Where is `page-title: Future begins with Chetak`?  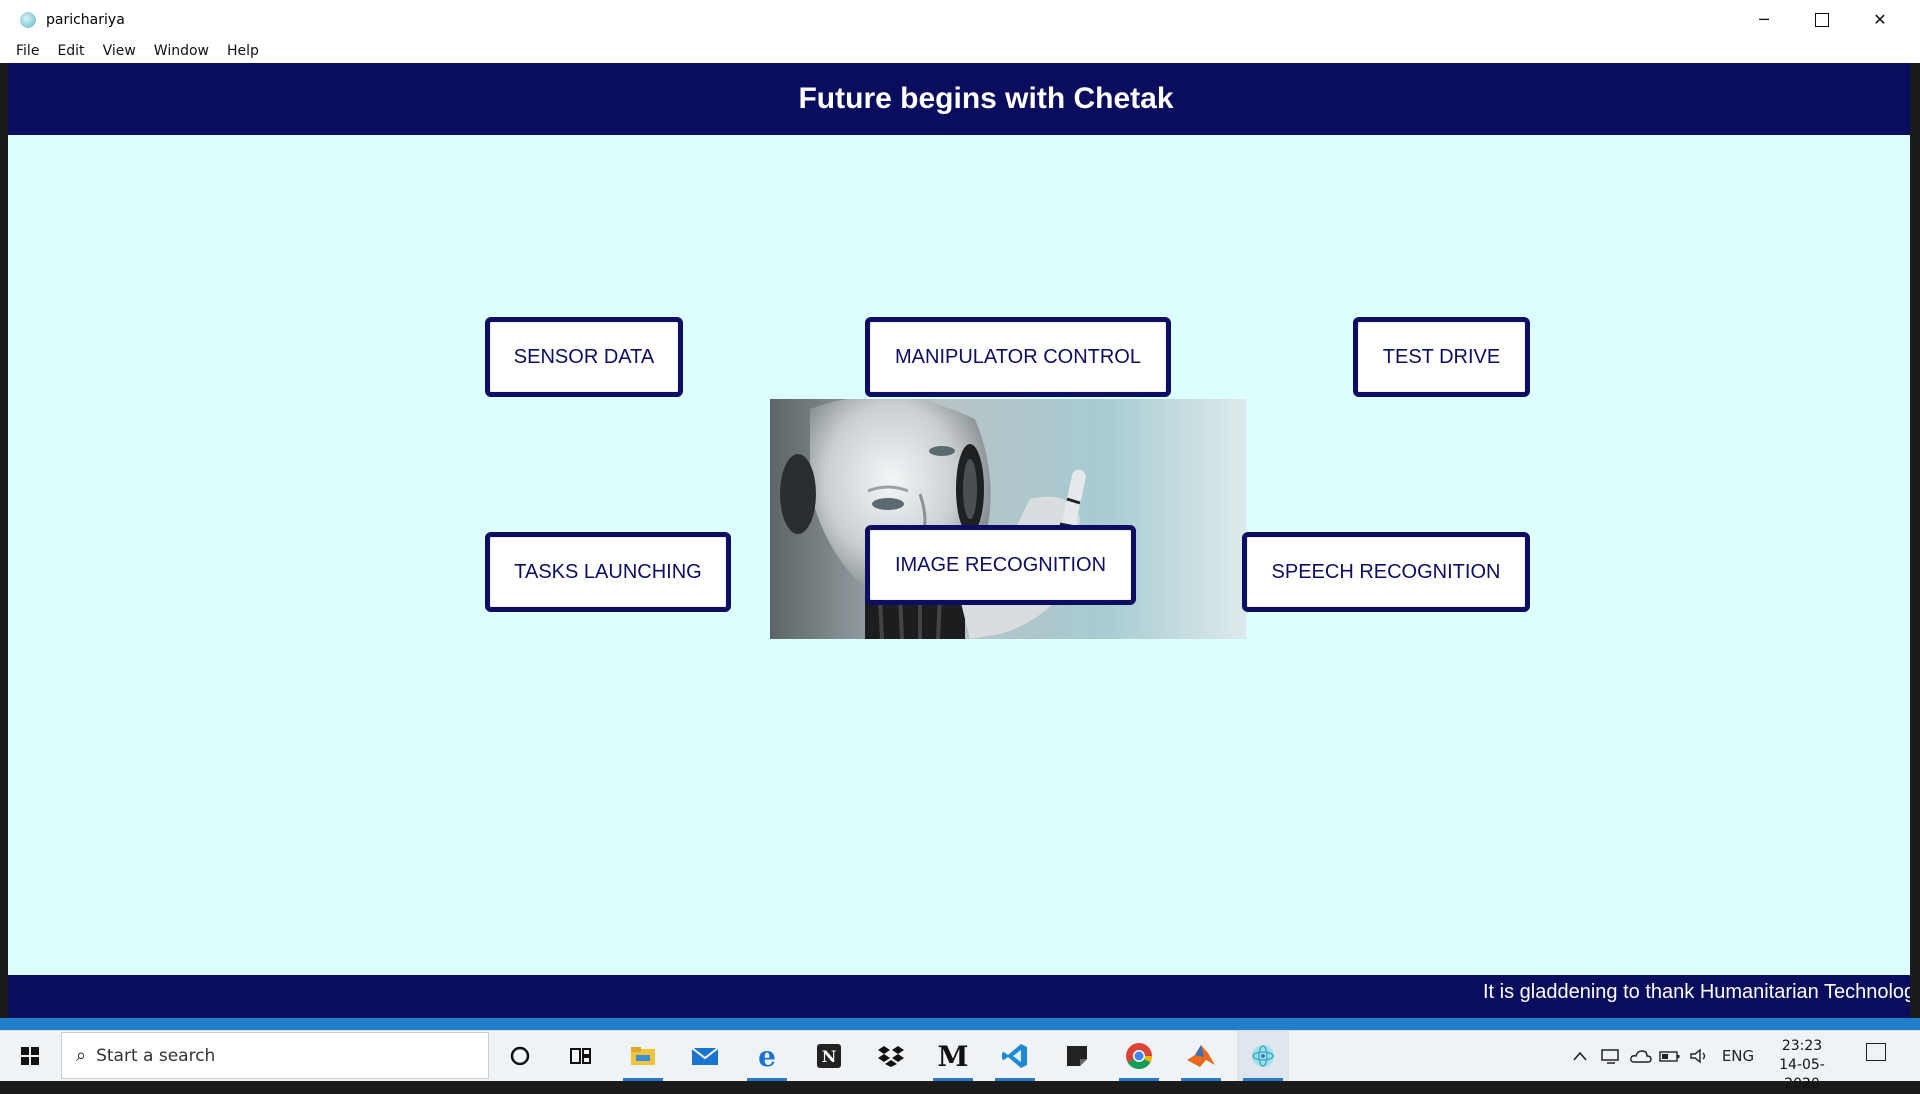 page-title: Future begins with Chetak is located at coordinates (986, 98).